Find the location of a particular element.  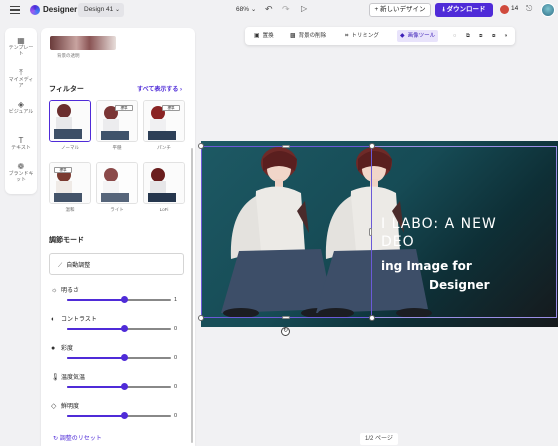

resize-handle-bottom is located at coordinates (286, 317).